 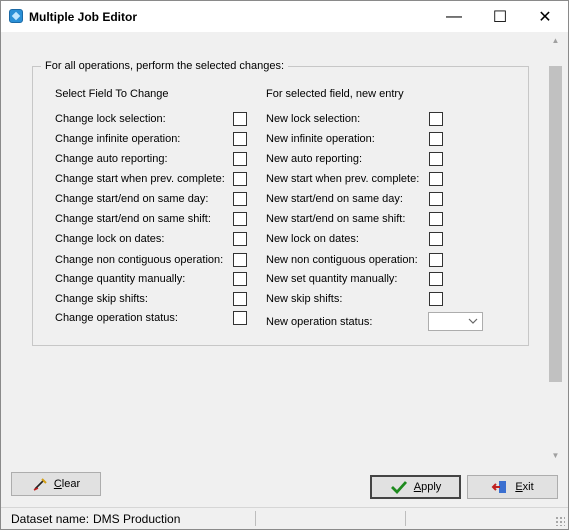 What do you see at coordinates (560, 521) in the screenshot?
I see `resize-grip-icon` at bounding box center [560, 521].